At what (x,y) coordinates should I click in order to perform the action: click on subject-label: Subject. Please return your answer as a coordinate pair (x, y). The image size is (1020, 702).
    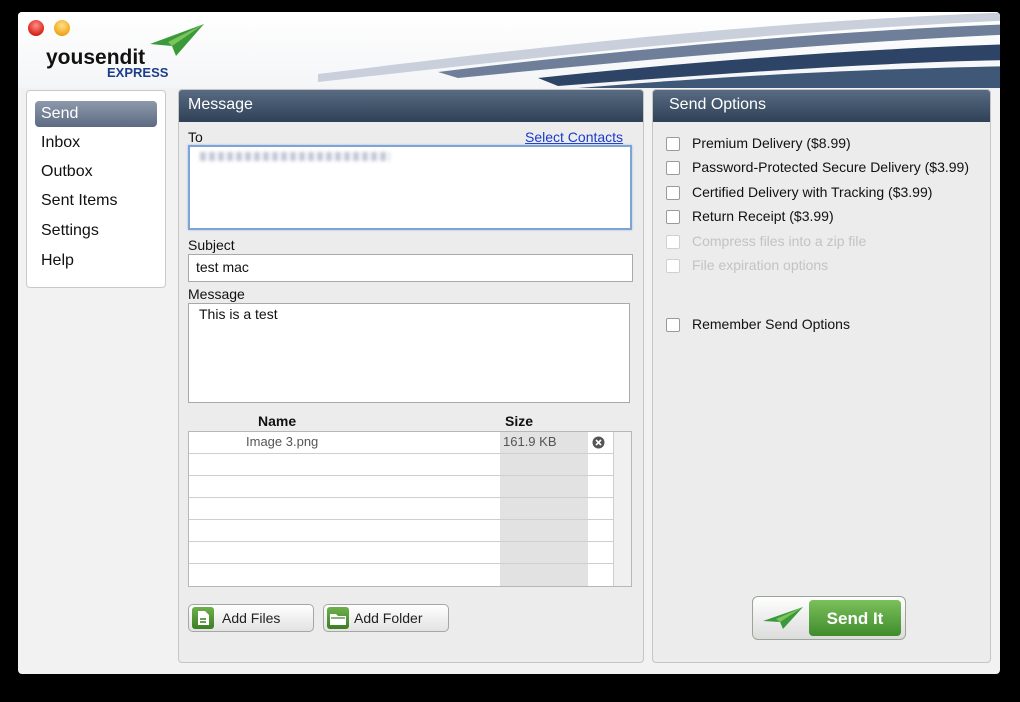
    Looking at the image, I should click on (211, 245).